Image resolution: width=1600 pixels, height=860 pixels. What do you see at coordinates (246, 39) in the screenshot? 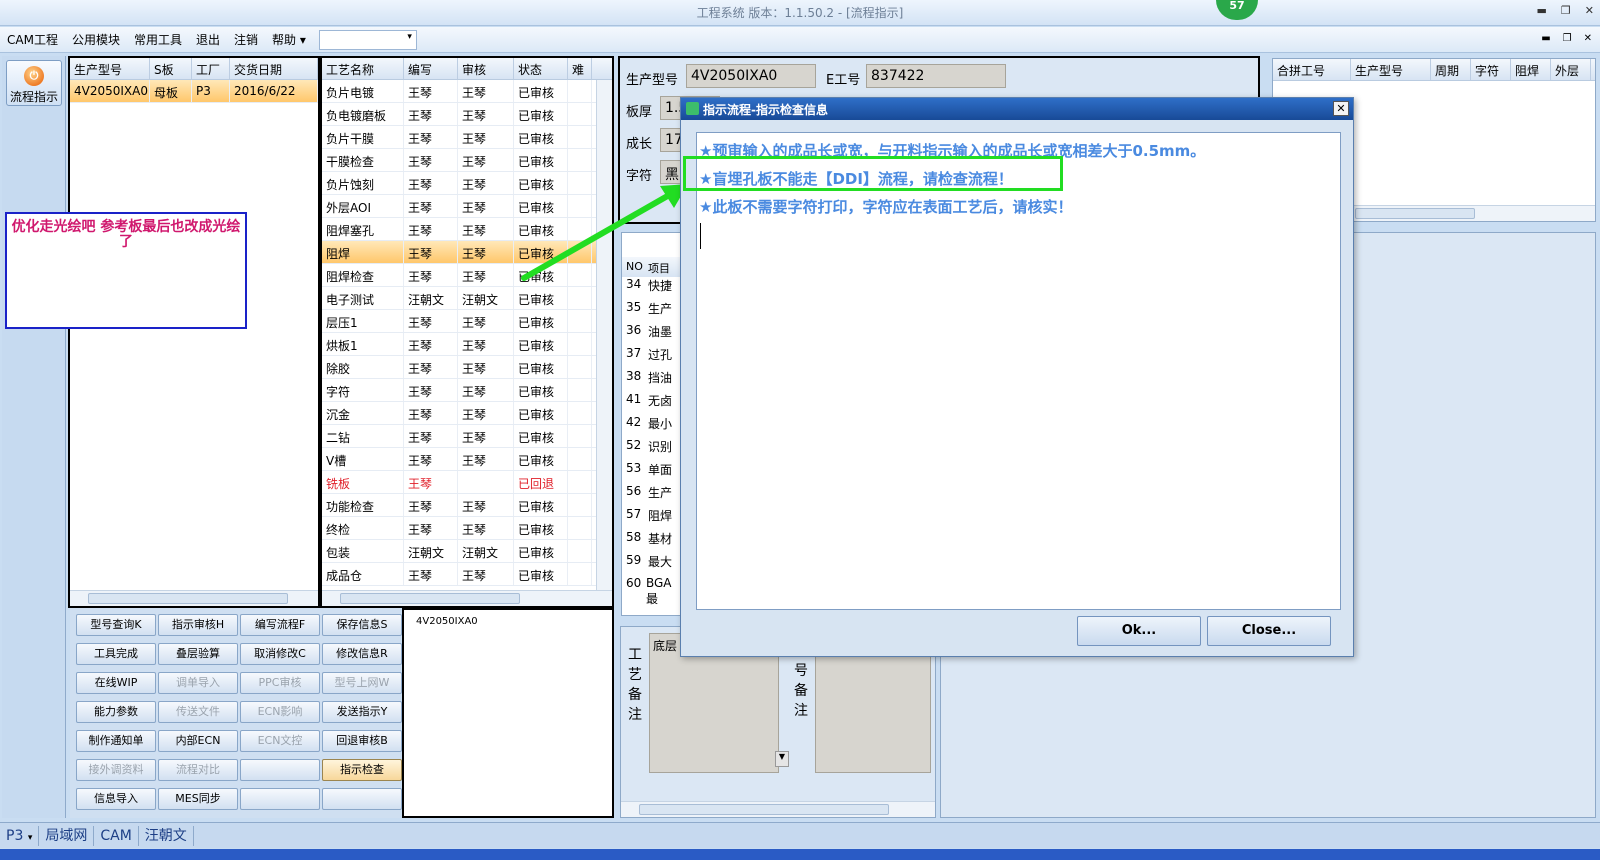
I see `menu-logout: 注销` at bounding box center [246, 39].